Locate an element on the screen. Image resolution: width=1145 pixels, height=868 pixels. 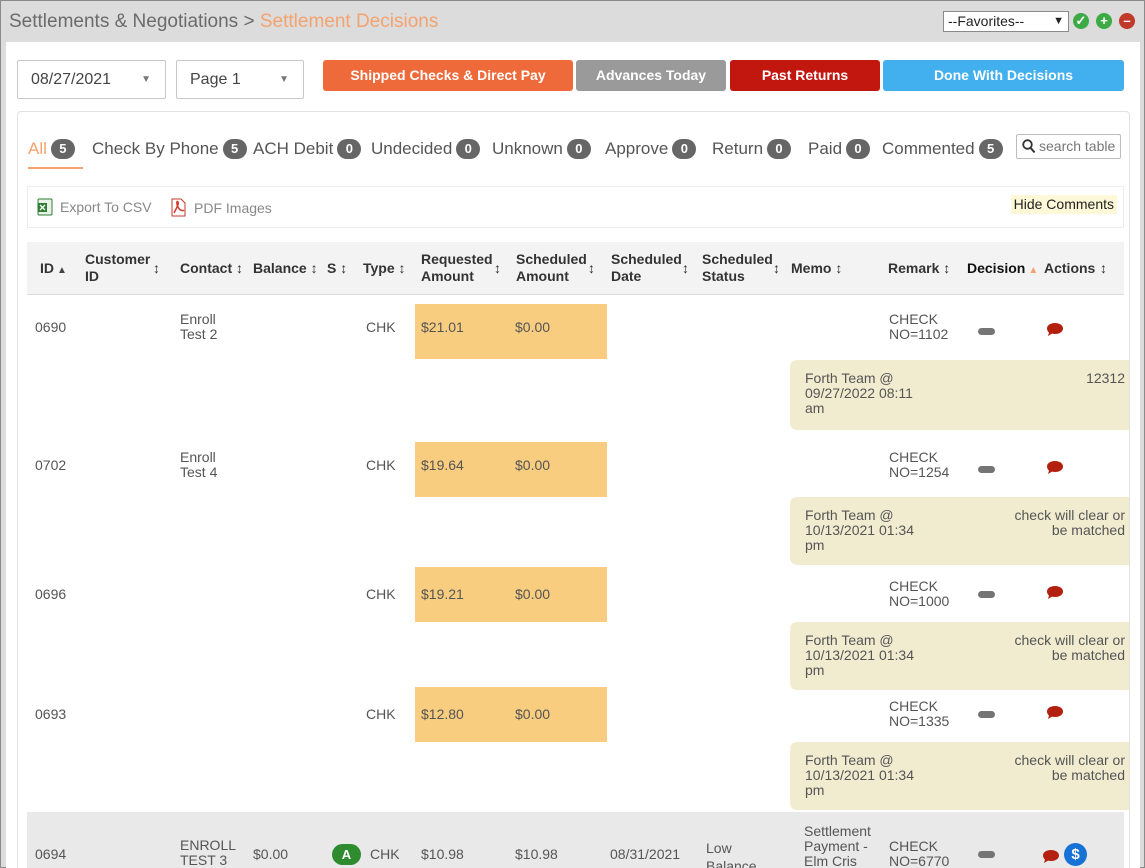
comment-line: be matched is located at coordinates (1088, 775).